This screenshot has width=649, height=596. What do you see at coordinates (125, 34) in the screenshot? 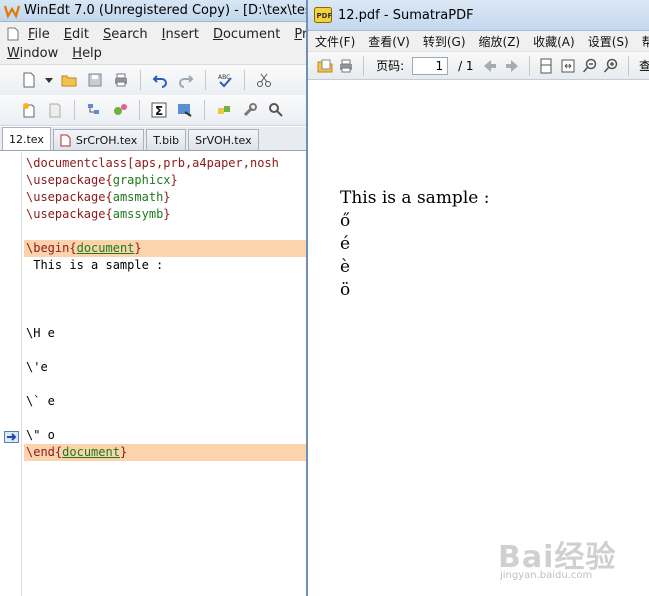
I see `menu-search: Search` at bounding box center [125, 34].